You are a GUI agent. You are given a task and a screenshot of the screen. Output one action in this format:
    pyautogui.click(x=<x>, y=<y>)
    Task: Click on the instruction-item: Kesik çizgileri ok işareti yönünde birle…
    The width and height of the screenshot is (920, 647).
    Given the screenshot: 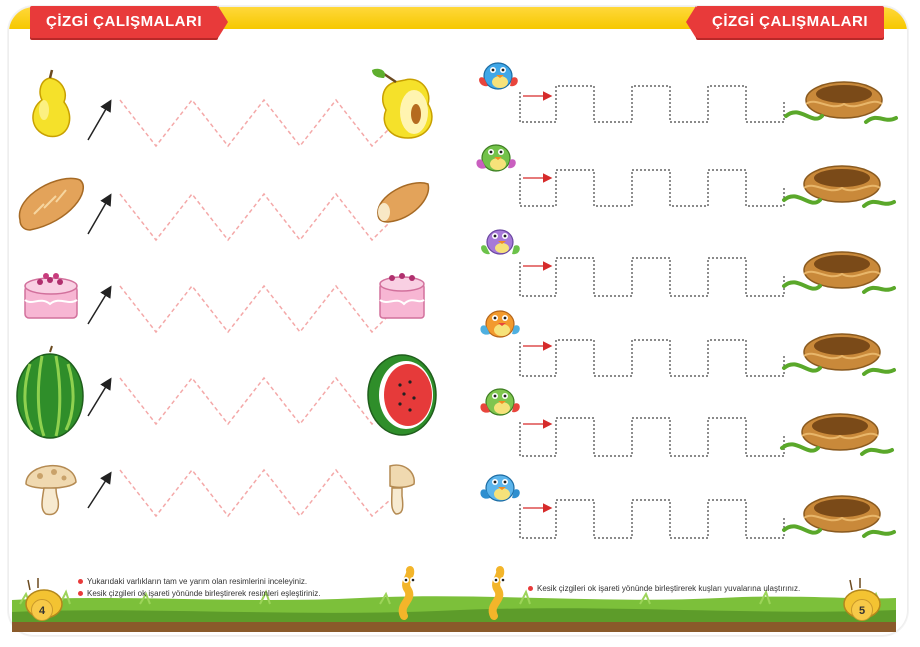 What is the action you would take?
    pyautogui.click(x=228, y=594)
    